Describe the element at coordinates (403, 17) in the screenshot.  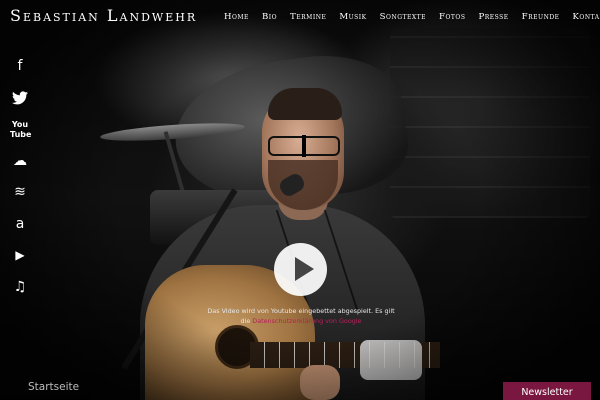
I see `nav-songtexte: Songtexte` at that location.